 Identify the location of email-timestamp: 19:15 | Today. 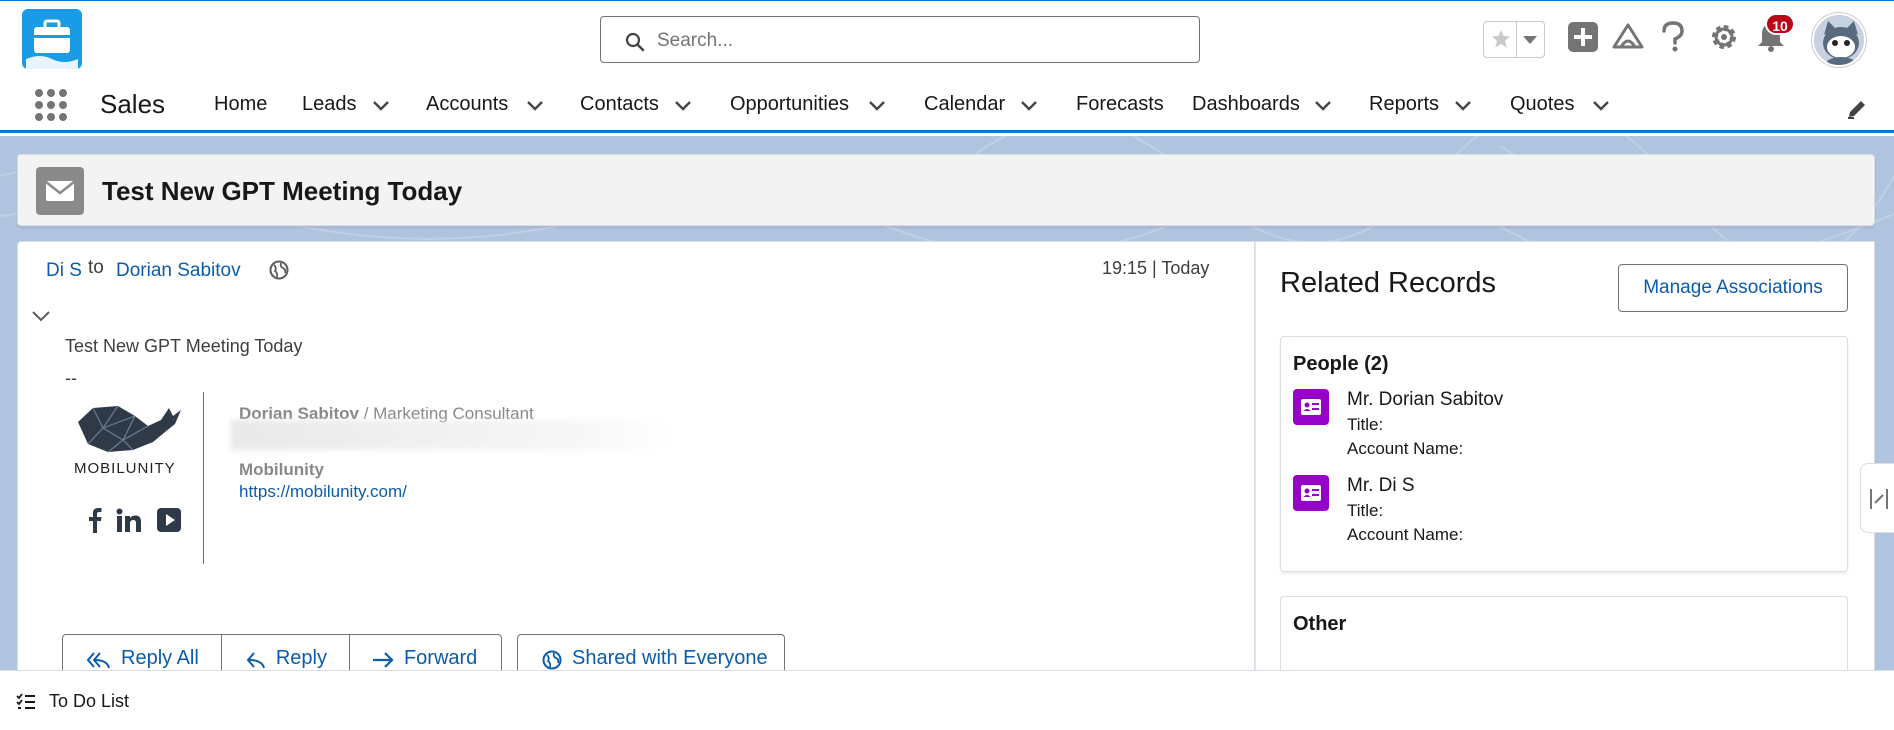
(1156, 268).